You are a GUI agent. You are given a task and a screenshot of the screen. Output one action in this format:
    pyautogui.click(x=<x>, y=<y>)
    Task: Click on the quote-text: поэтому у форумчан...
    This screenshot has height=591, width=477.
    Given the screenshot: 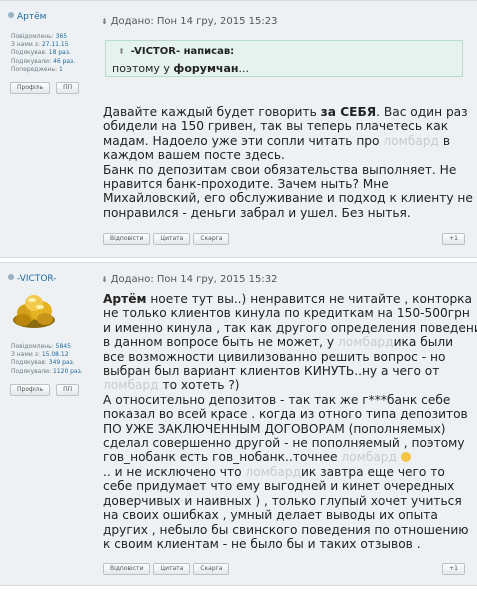 What is the action you would take?
    pyautogui.click(x=181, y=68)
    